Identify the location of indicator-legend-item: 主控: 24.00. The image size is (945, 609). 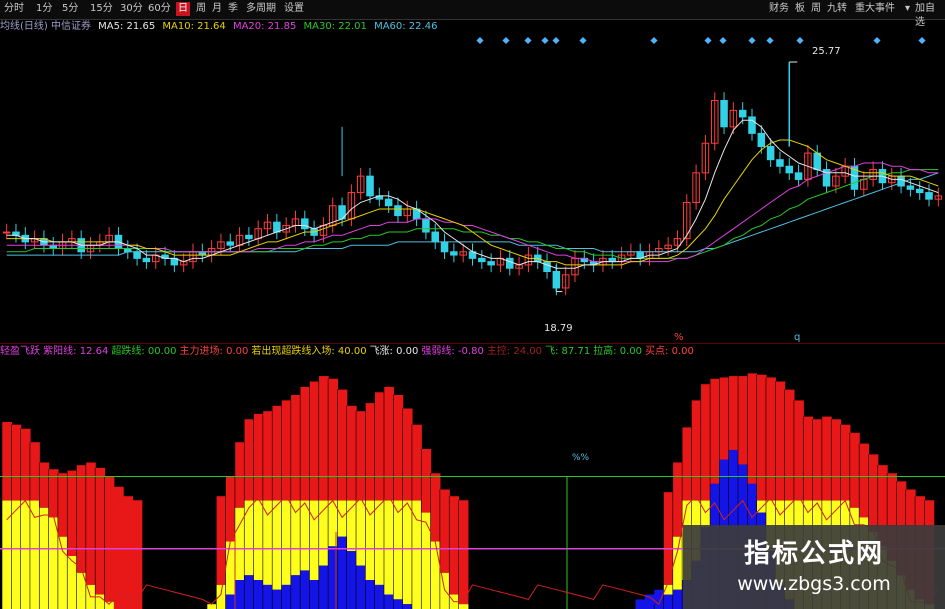
(514, 351).